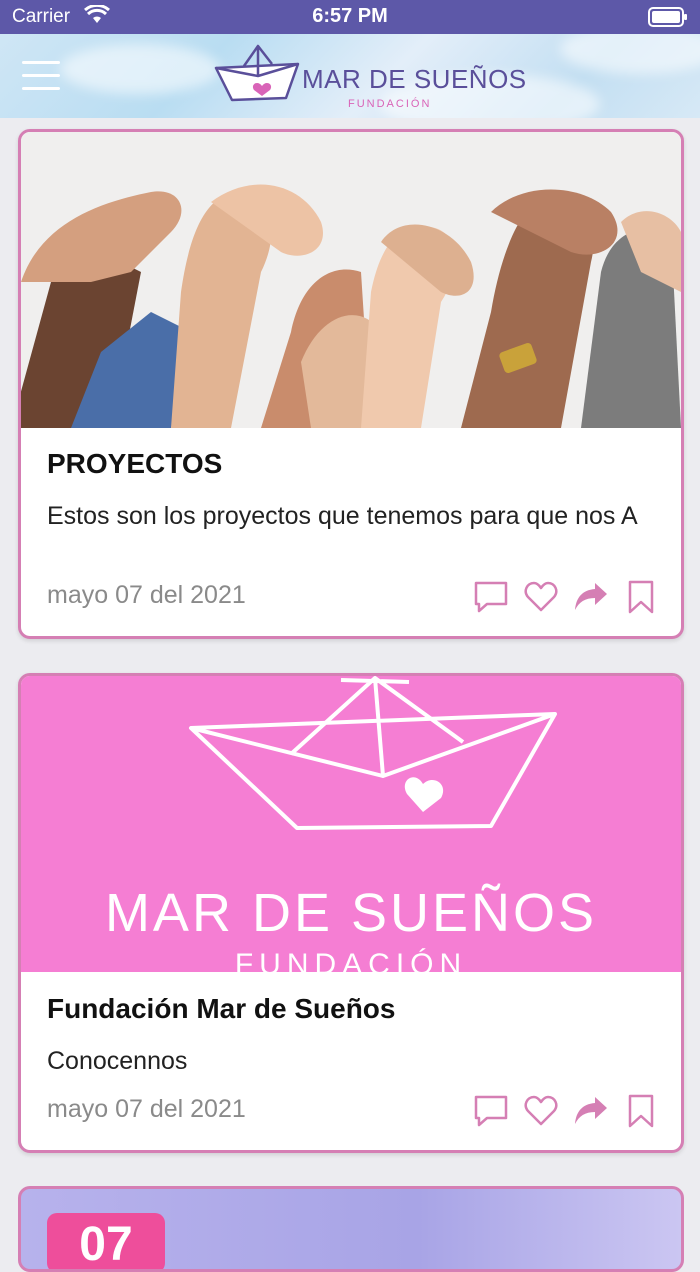 This screenshot has width=700, height=1272. What do you see at coordinates (257, 73) in the screenshot?
I see `paper-boat-icon` at bounding box center [257, 73].